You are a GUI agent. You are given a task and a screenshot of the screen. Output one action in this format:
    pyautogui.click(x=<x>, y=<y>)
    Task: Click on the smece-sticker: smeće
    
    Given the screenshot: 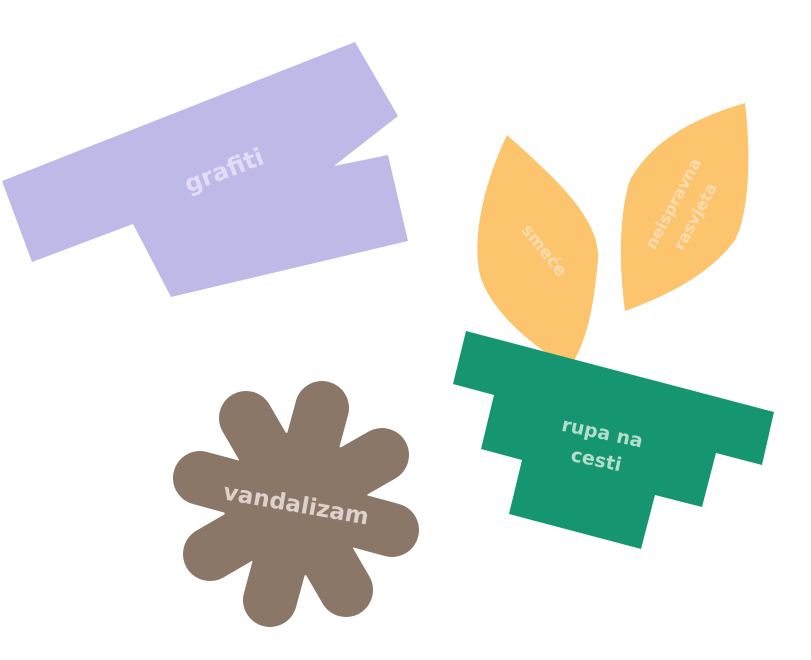 What is the action you would take?
    pyautogui.click(x=538, y=251)
    